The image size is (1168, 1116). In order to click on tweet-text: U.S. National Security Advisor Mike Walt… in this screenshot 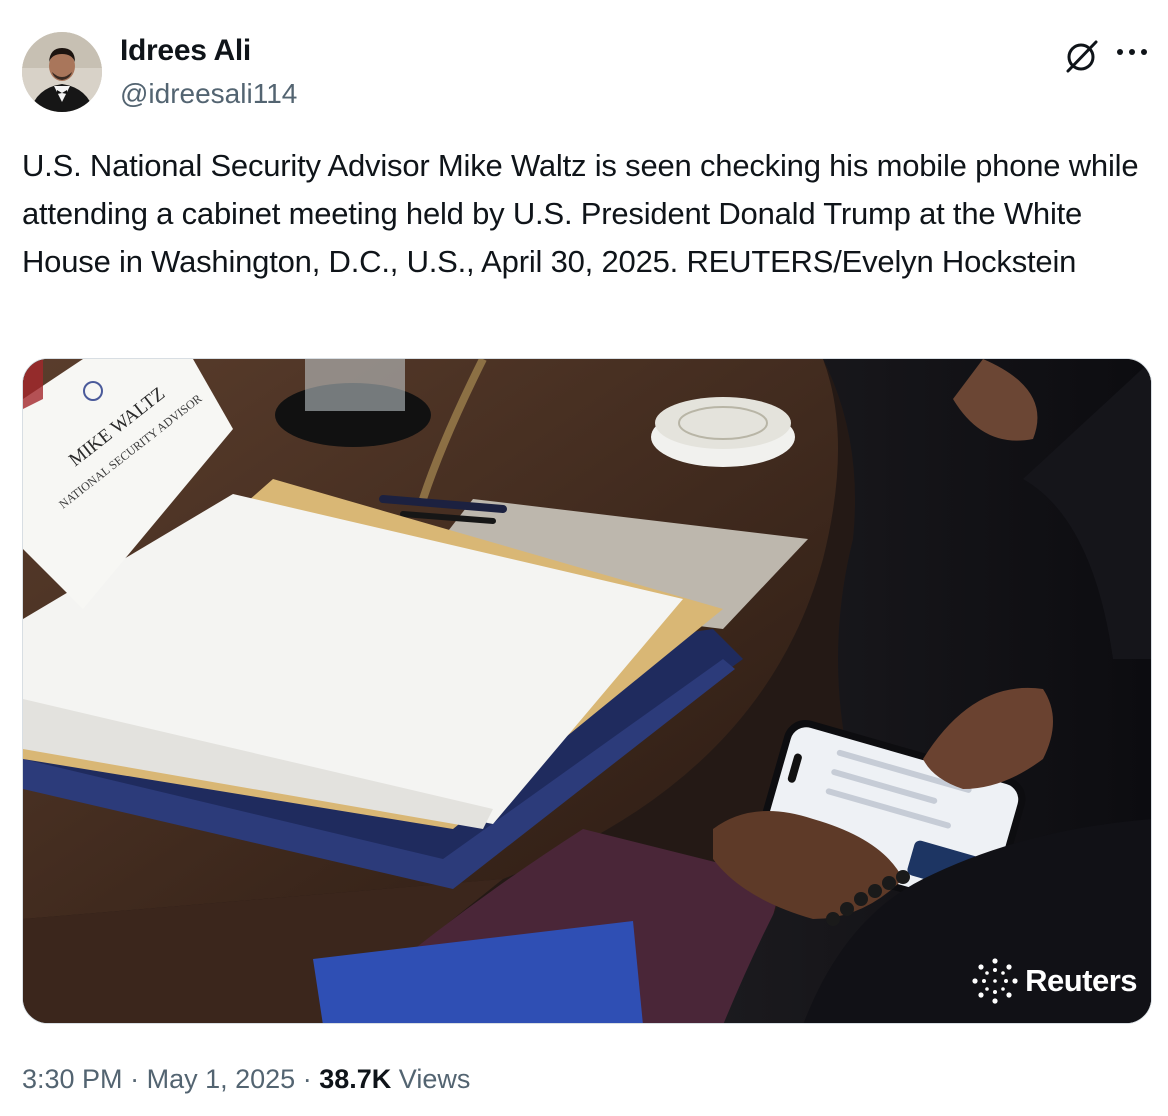, I will do `click(580, 213)`.